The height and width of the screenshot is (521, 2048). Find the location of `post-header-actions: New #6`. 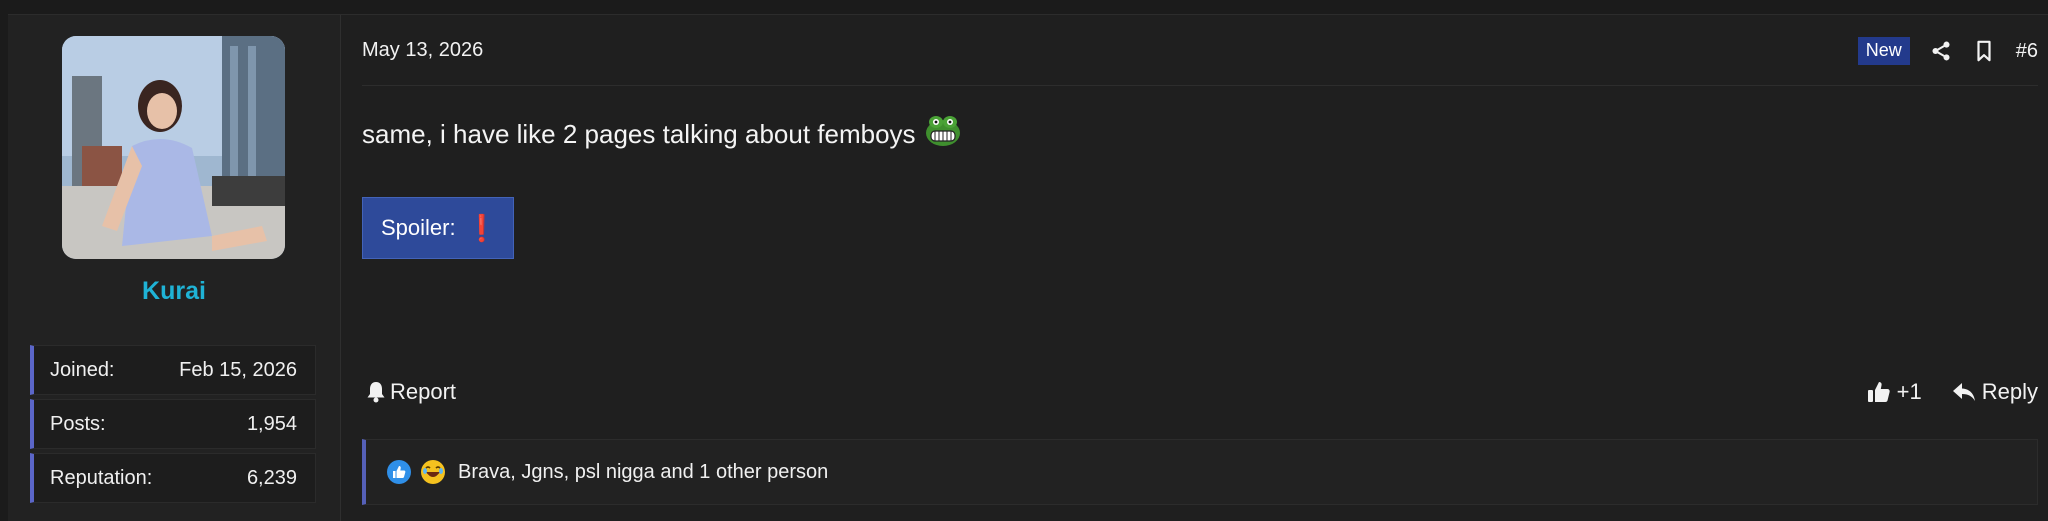

post-header-actions: New #6 is located at coordinates (1947, 51).